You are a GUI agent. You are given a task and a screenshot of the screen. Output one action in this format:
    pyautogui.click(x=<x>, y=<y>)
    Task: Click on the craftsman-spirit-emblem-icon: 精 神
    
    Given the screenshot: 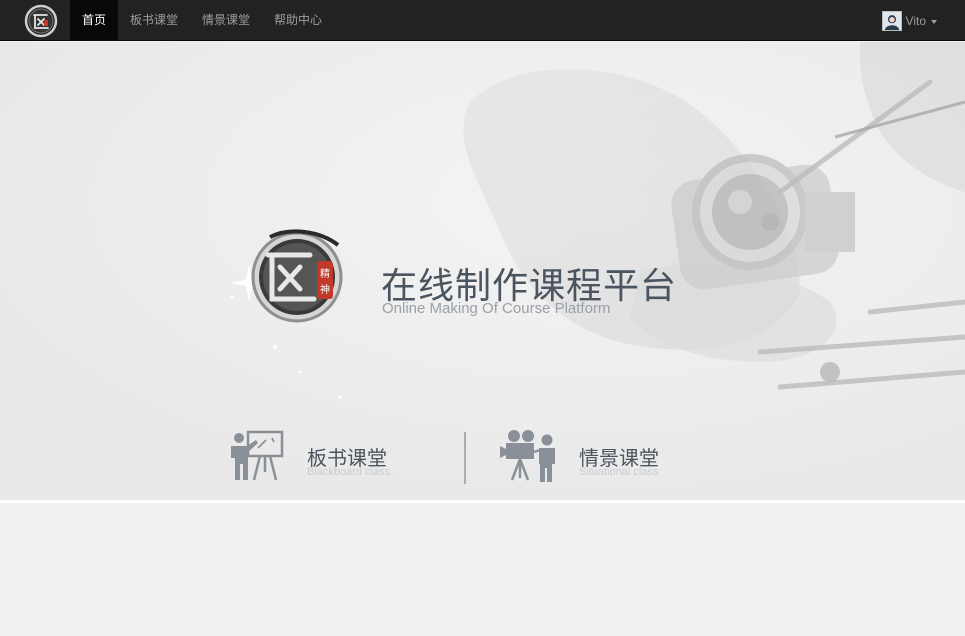 What is the action you would take?
    pyautogui.click(x=297, y=276)
    